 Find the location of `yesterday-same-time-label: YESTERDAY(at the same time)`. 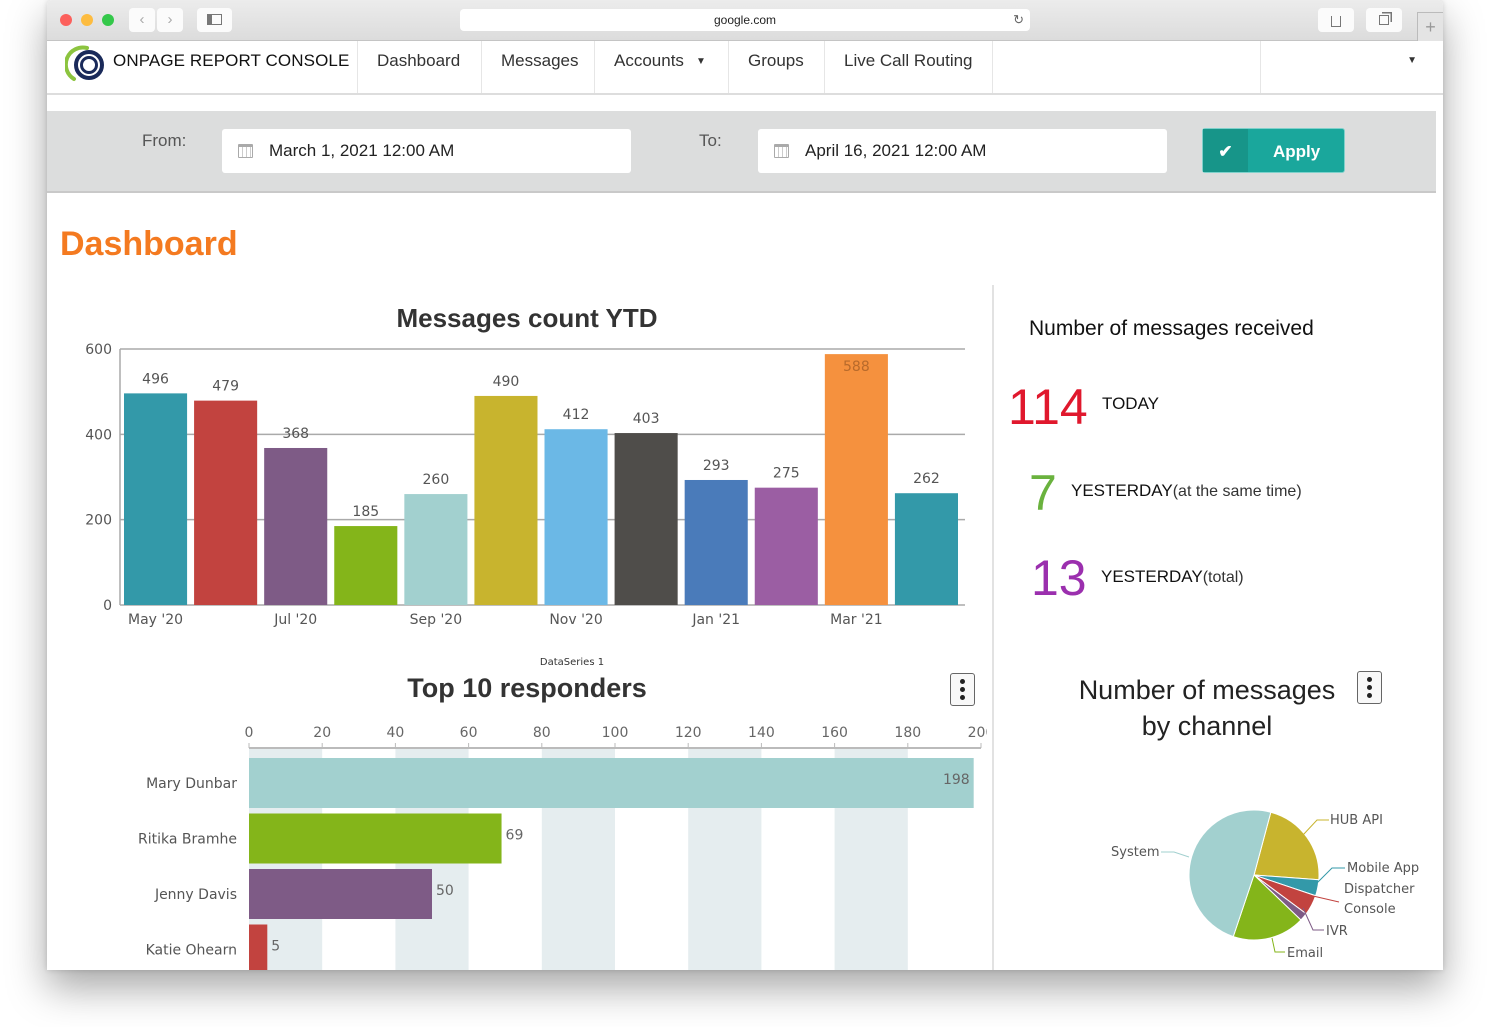

yesterday-same-time-label: YESTERDAY(at the same time) is located at coordinates (1186, 491).